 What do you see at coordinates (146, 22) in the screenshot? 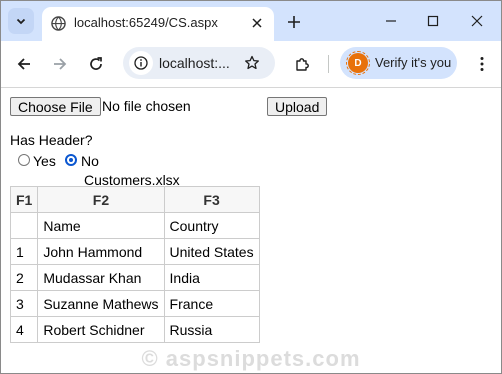
I see `tab-title: localhost:65249/CS.aspx` at bounding box center [146, 22].